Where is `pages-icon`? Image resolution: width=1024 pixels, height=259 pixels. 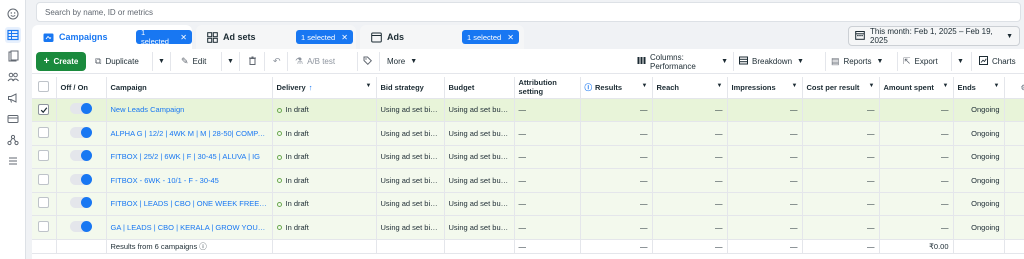
pages-icon is located at coordinates (13, 56).